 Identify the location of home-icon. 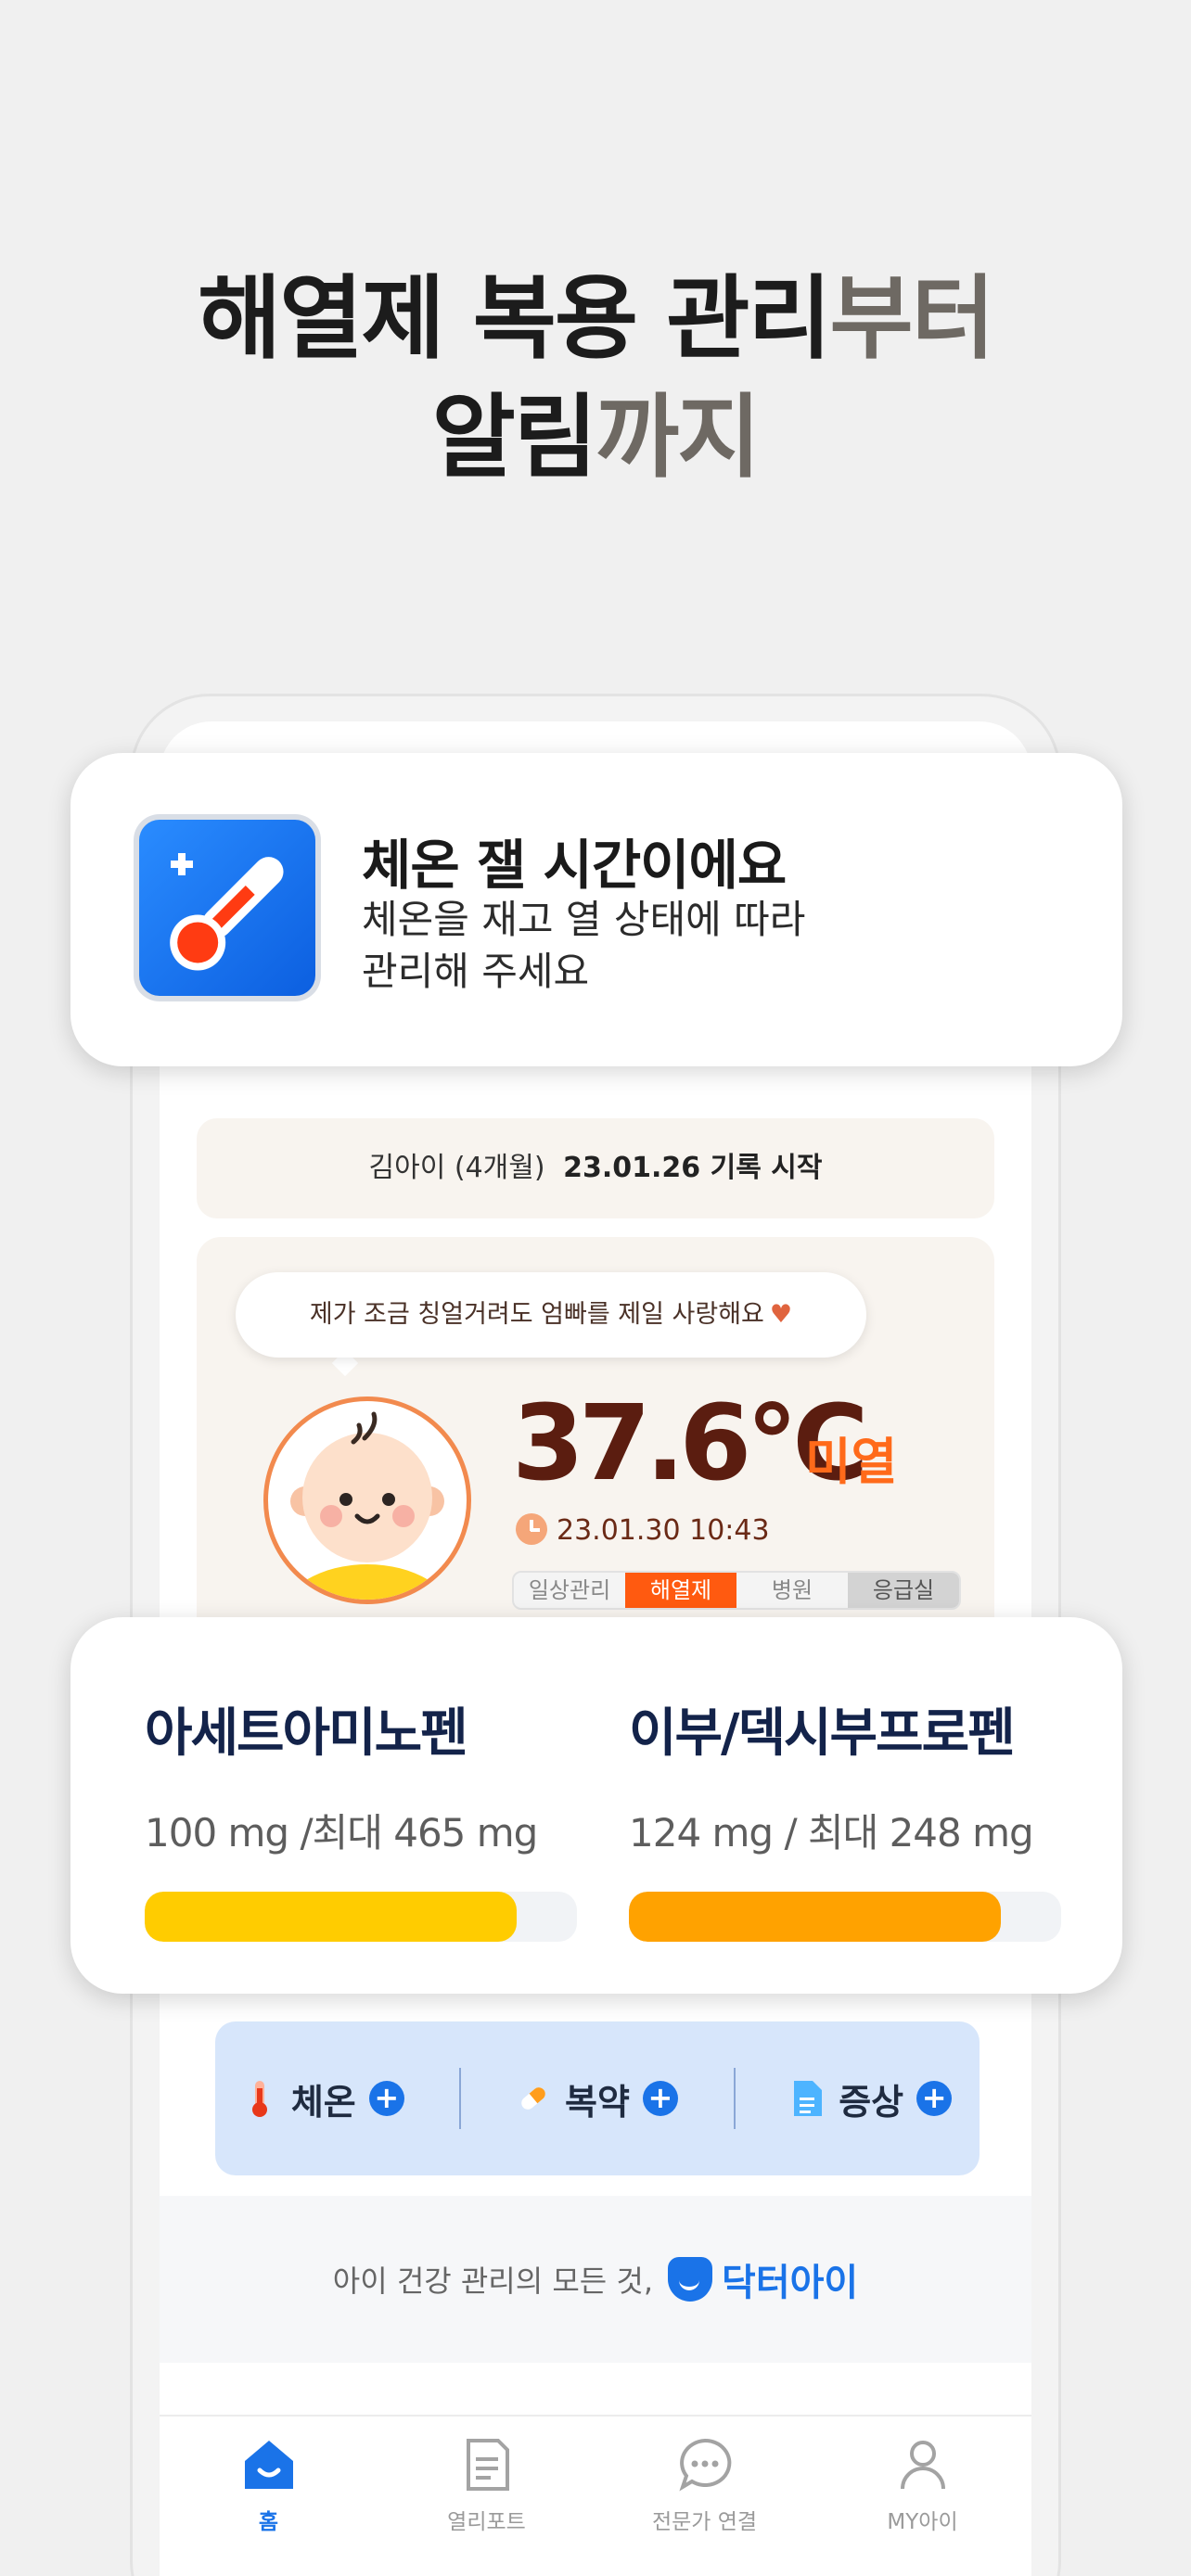
(268, 2465).